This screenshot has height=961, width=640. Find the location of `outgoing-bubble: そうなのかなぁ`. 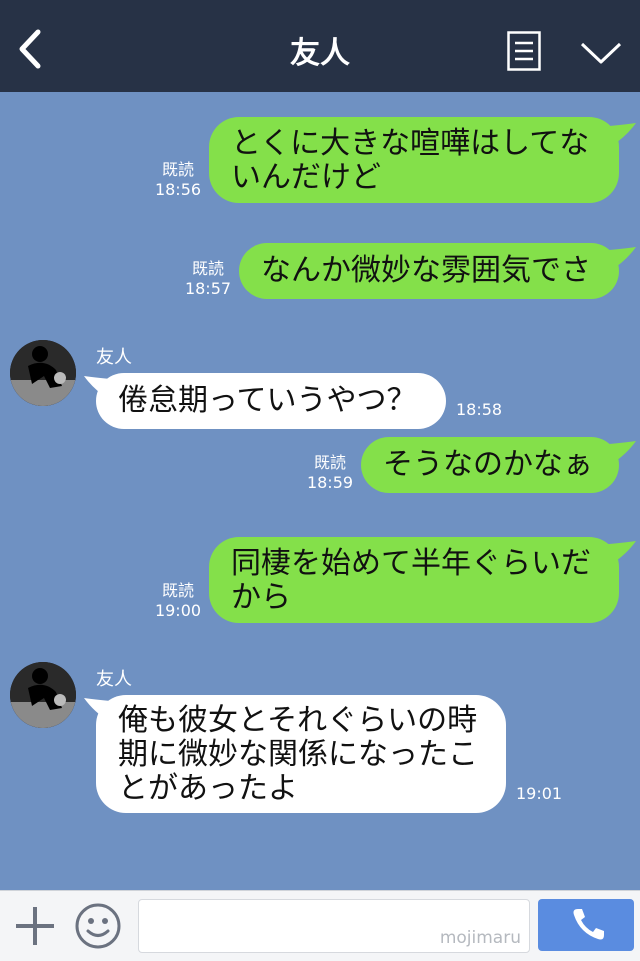

outgoing-bubble: そうなのかなぁ is located at coordinates (490, 465).